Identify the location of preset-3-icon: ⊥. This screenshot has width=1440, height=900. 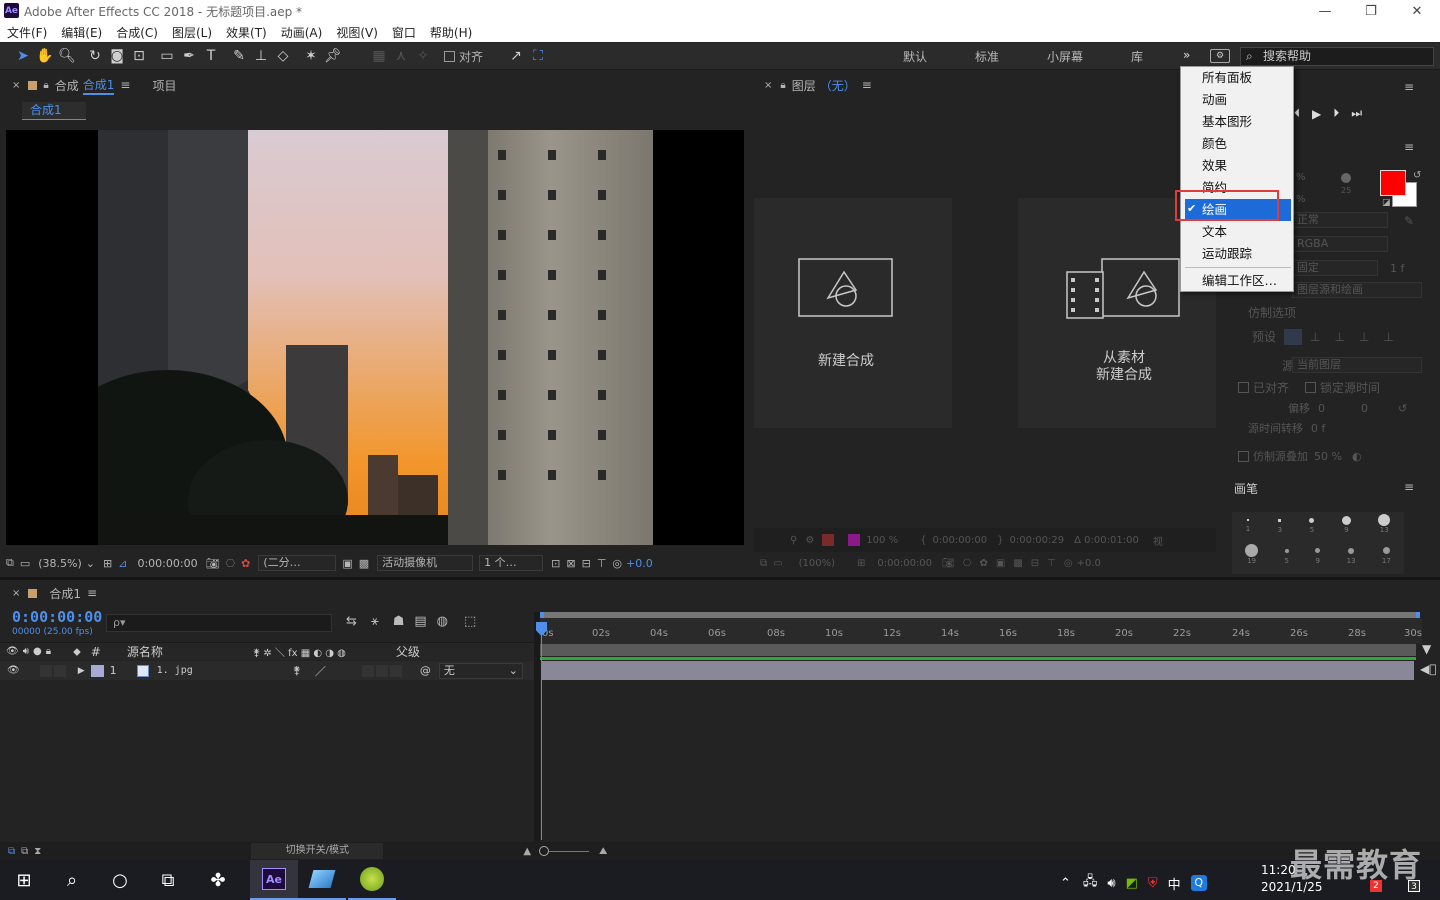
(1339, 337).